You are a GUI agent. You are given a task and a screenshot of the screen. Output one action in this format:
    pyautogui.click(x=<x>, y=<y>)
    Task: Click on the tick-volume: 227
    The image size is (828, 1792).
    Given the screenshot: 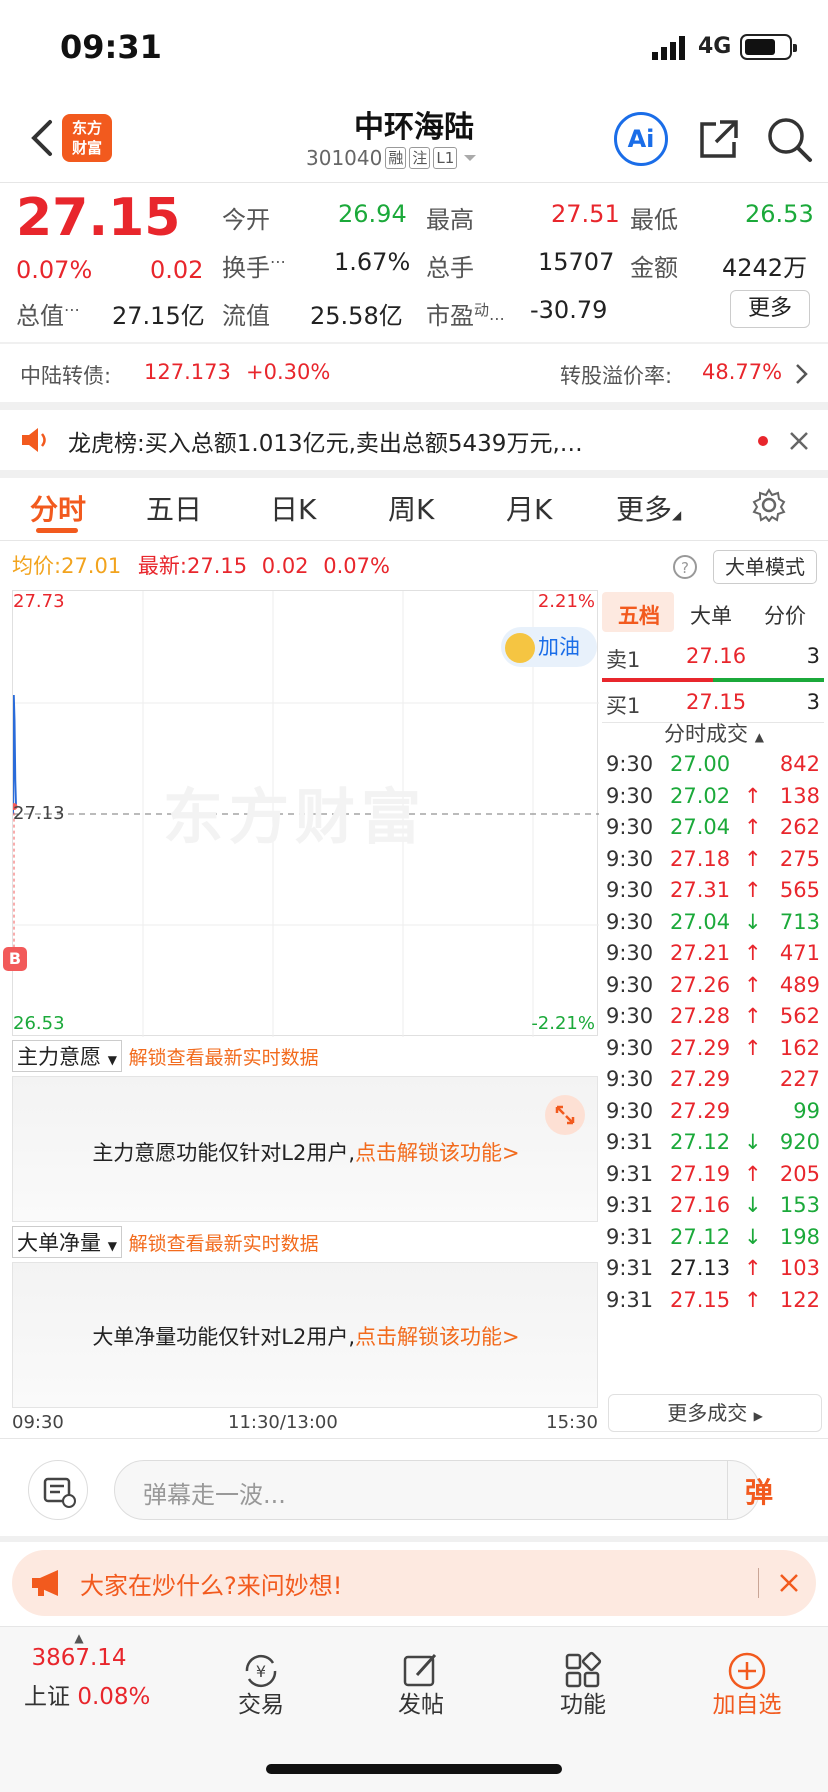 What is the action you would take?
    pyautogui.click(x=799, y=1079)
    